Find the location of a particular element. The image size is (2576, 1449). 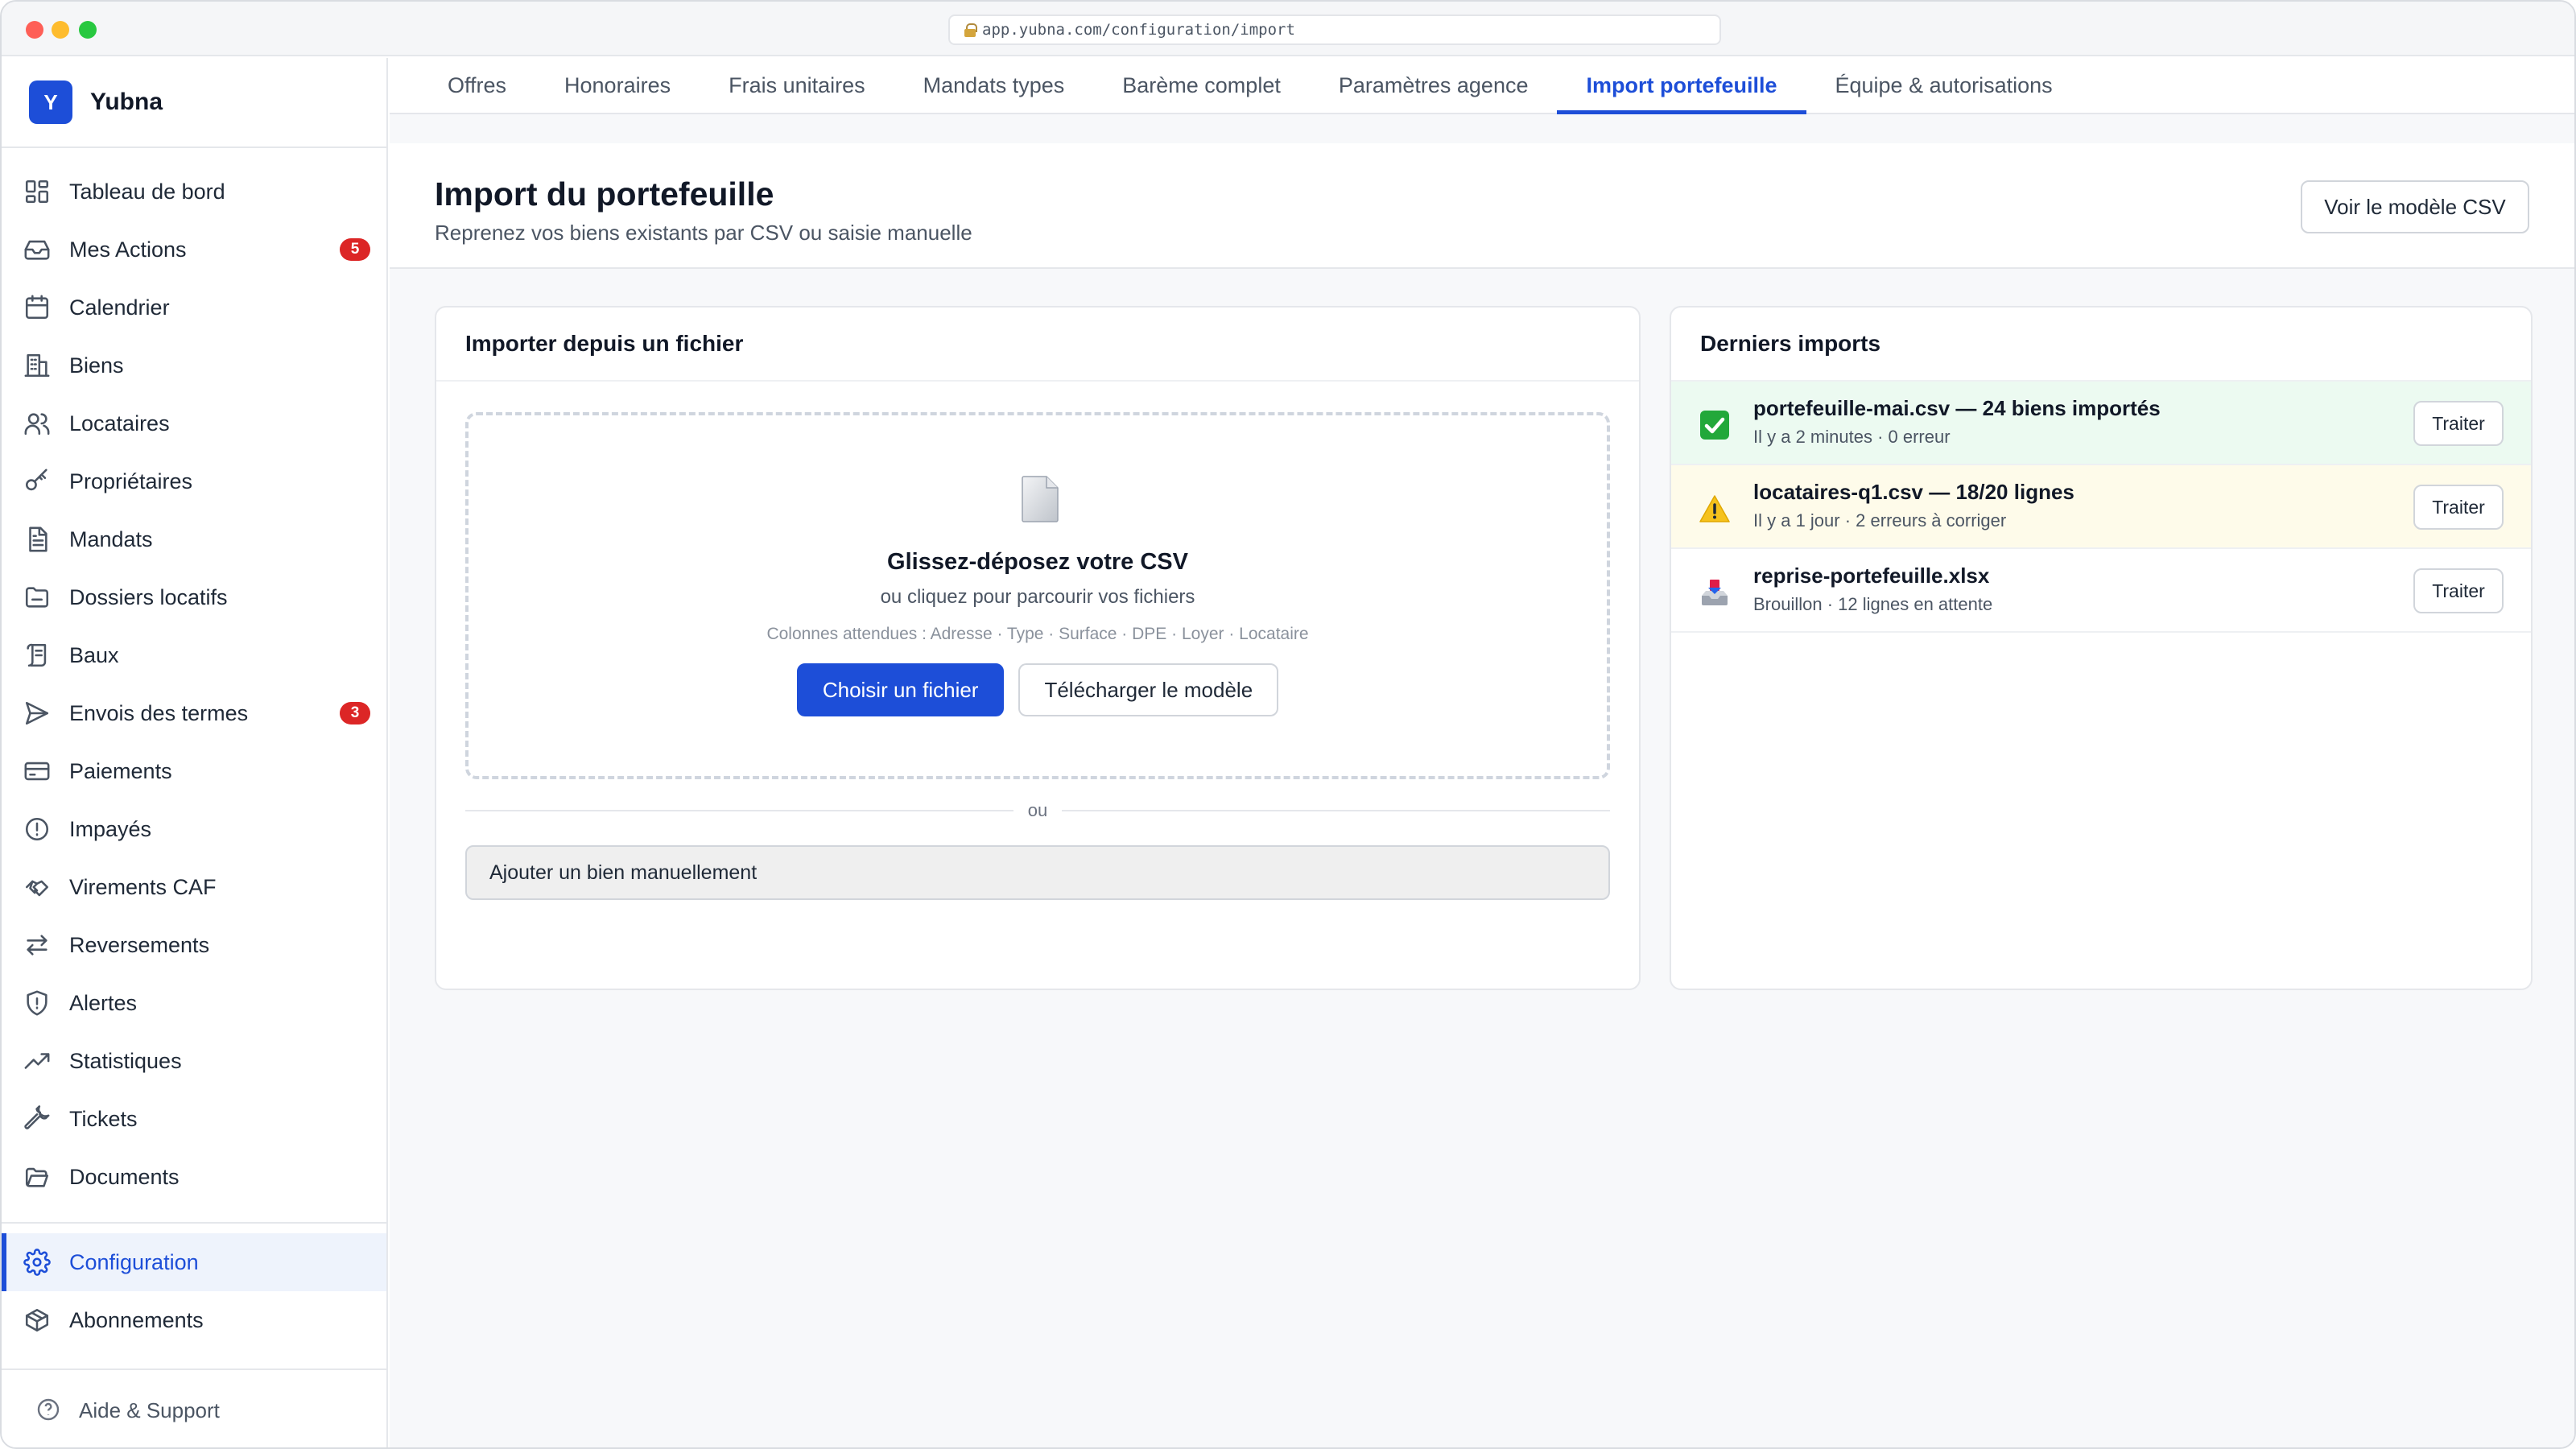

upload-card-title: Importer depuis un fichier is located at coordinates (1037, 345).